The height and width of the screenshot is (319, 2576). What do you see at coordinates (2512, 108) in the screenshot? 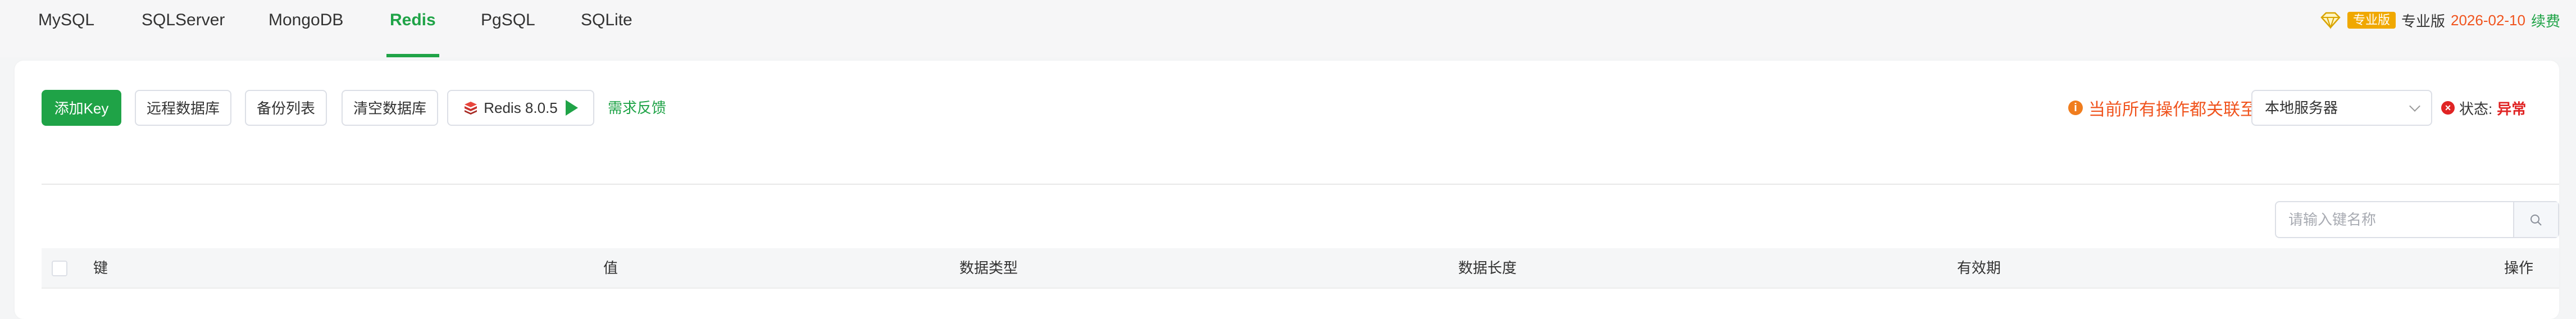
I see `status-value: 异常` at bounding box center [2512, 108].